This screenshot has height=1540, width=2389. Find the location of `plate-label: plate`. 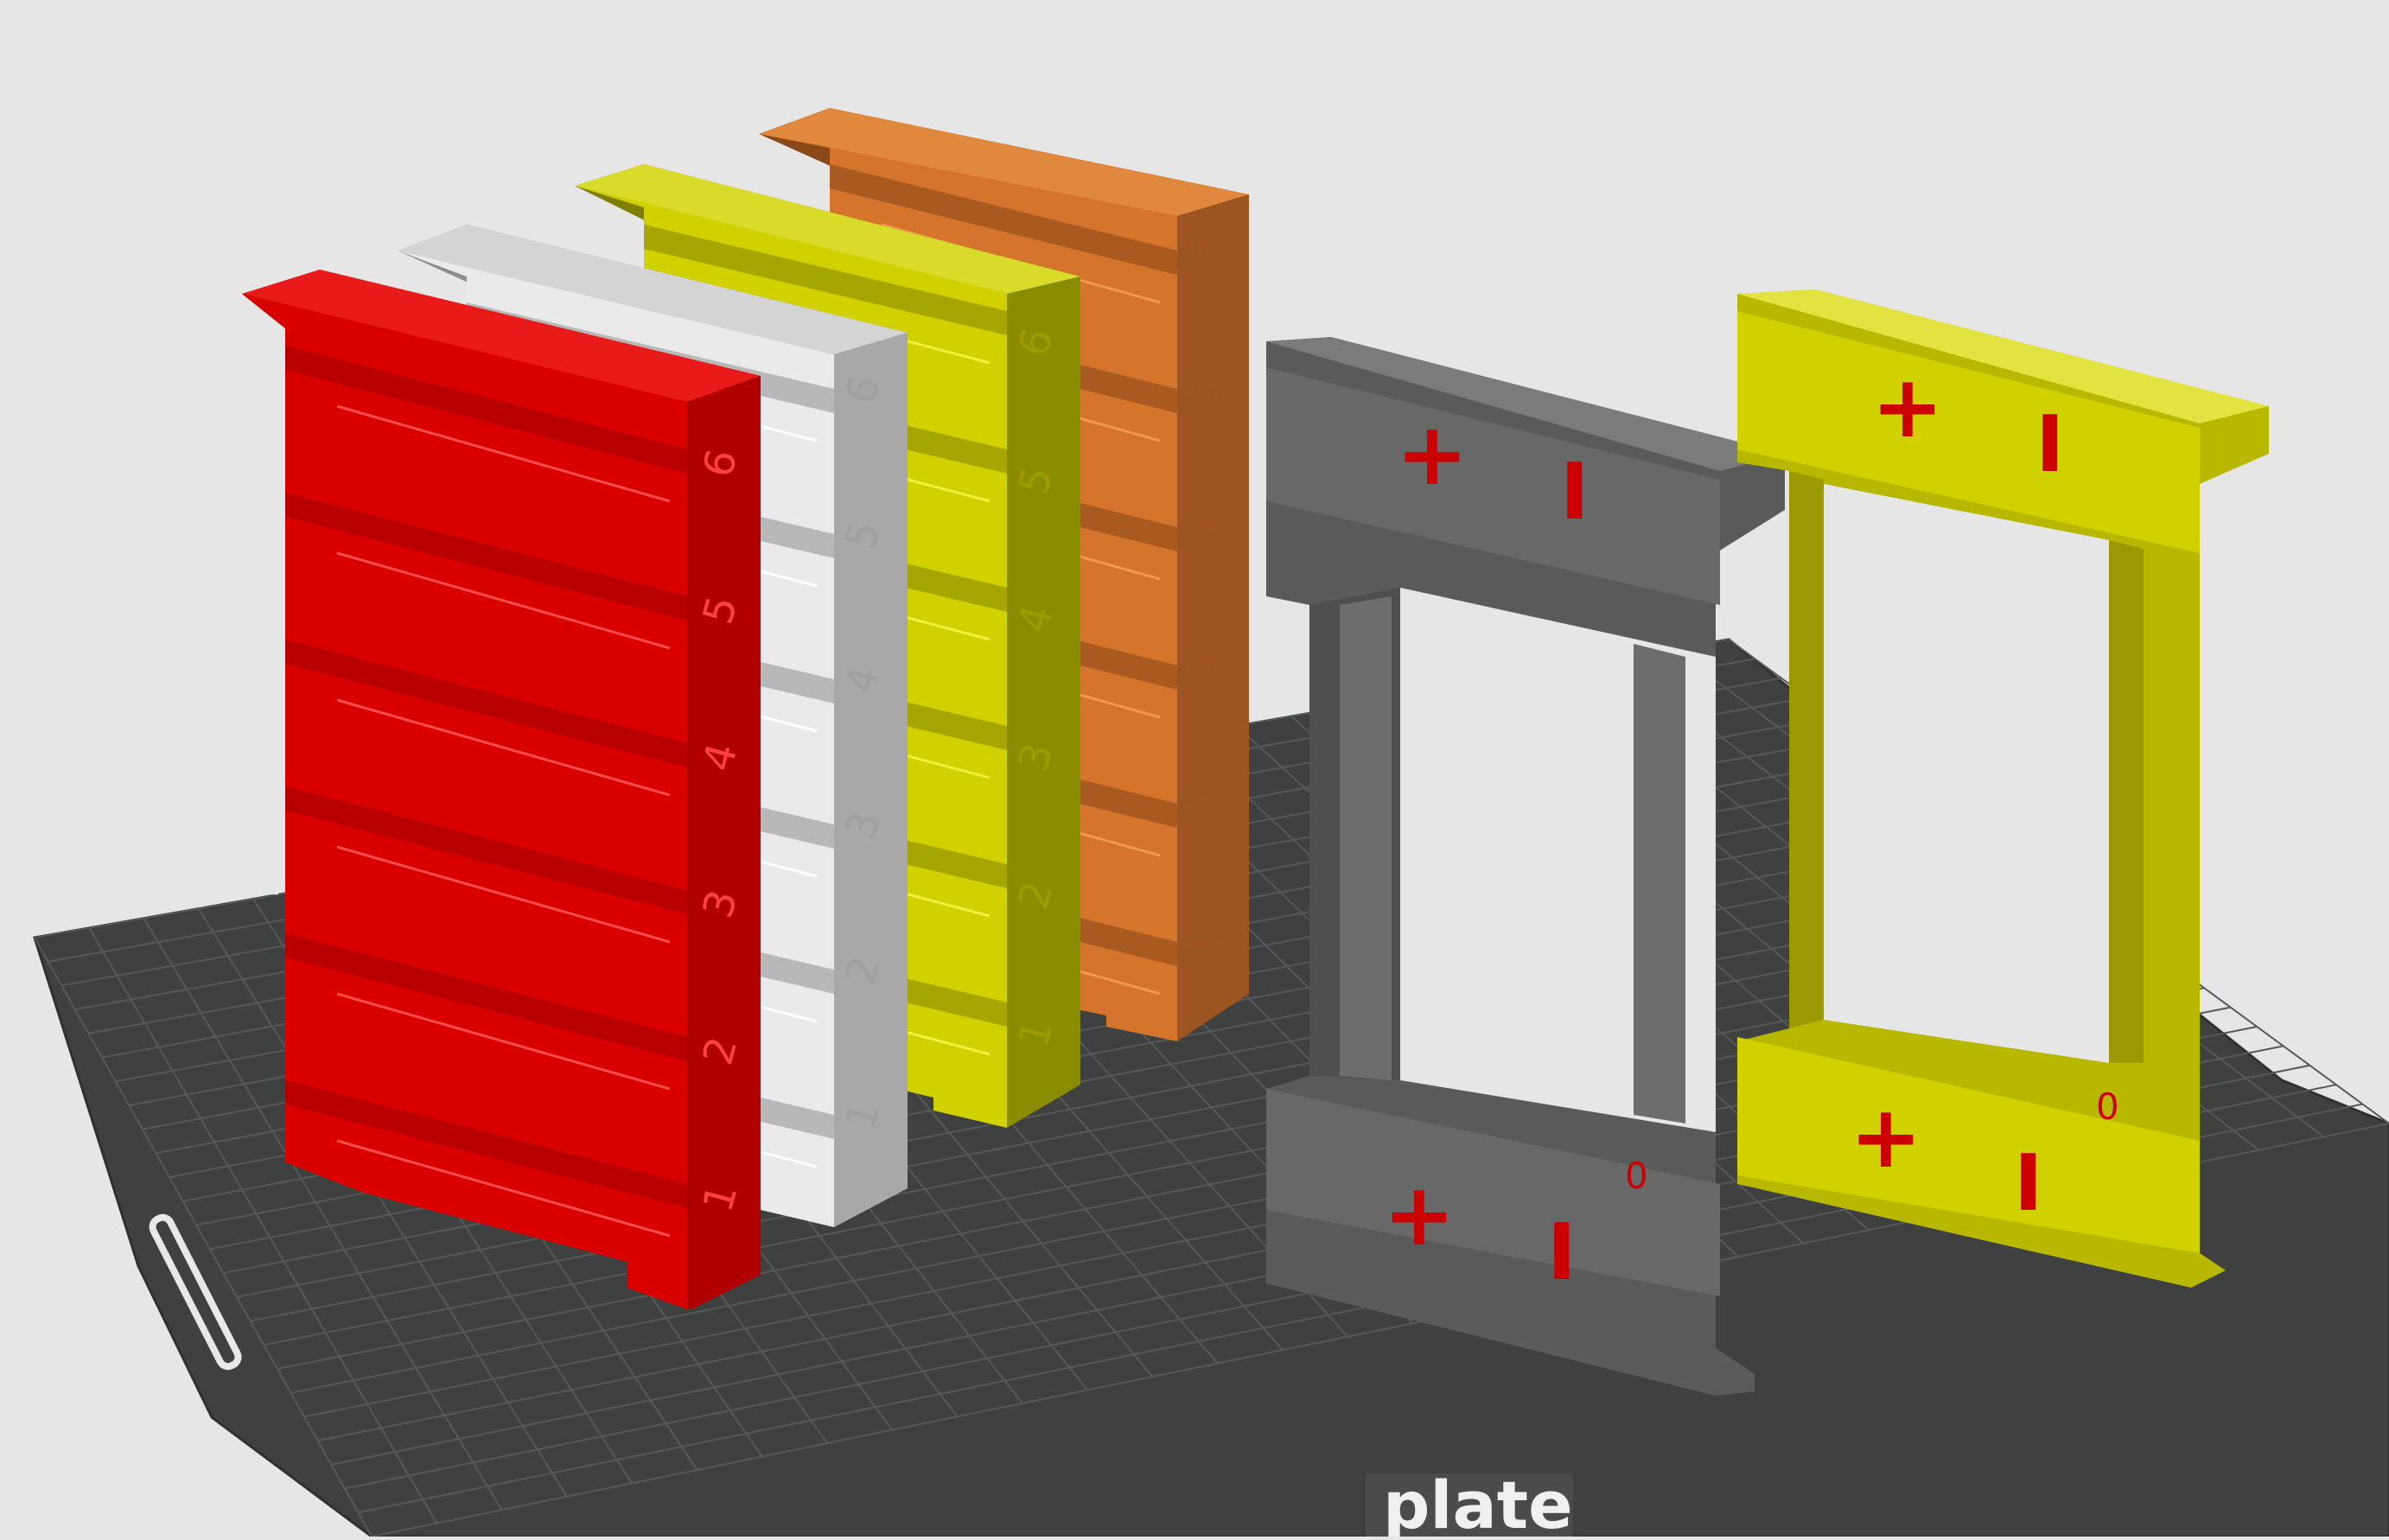

plate-label: plate is located at coordinates (1478, 1502).